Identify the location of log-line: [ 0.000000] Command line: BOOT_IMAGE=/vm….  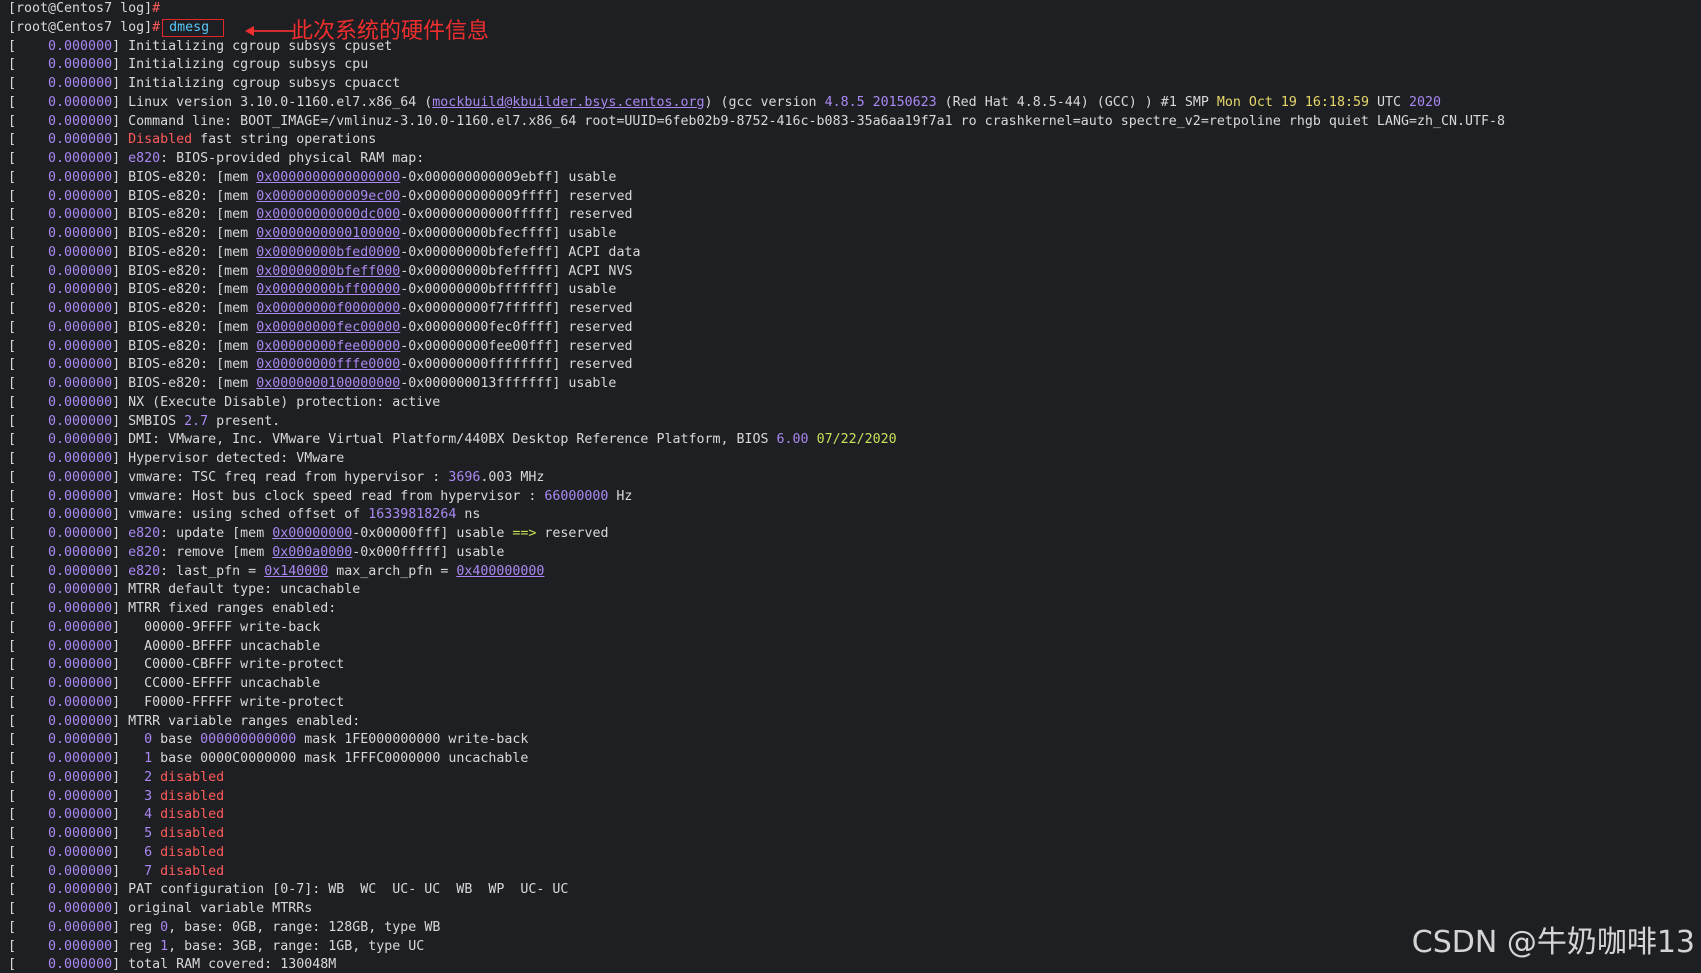
(853, 122).